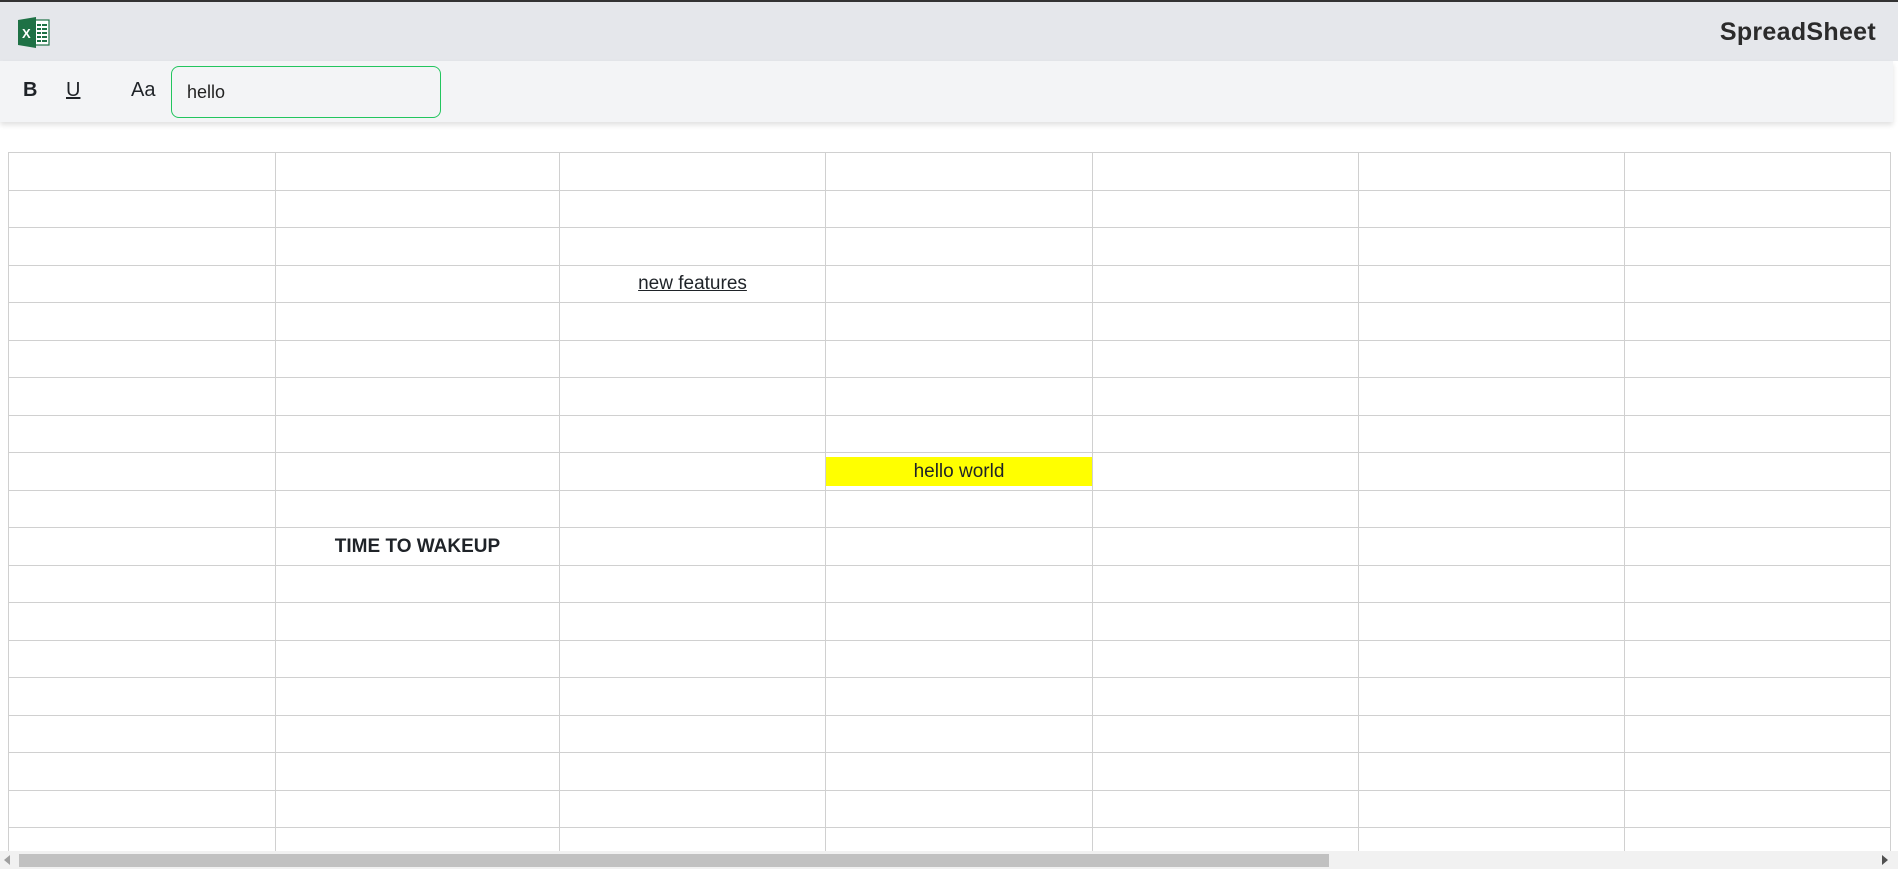 This screenshot has height=869, width=1898. I want to click on scroll-right-icon, so click(1885, 860).